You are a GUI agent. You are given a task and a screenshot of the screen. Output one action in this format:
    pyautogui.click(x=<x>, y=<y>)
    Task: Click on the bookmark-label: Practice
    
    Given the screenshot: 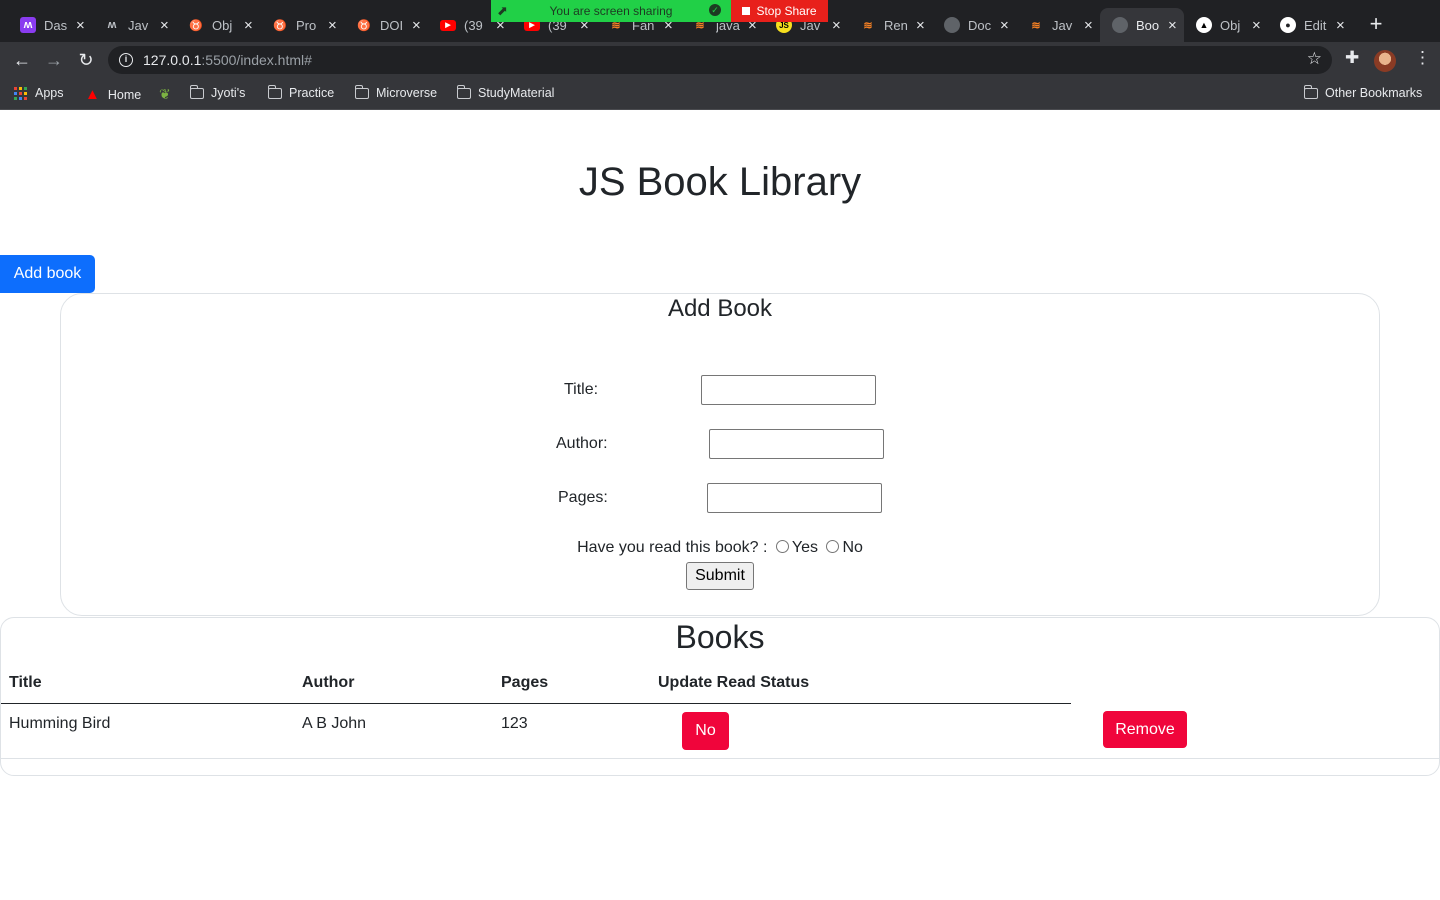 What is the action you would take?
    pyautogui.click(x=312, y=93)
    